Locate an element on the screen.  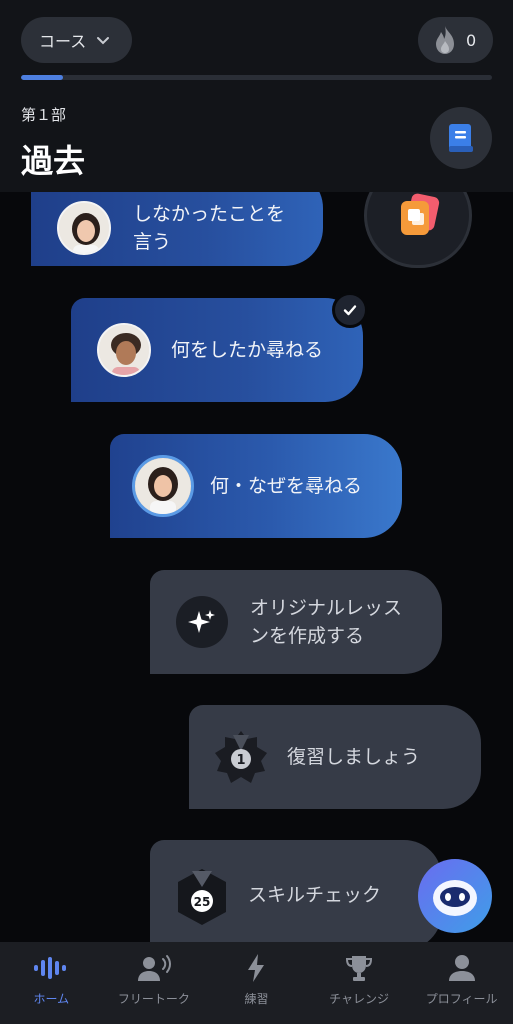
guidebook-button is located at coordinates (461, 138).